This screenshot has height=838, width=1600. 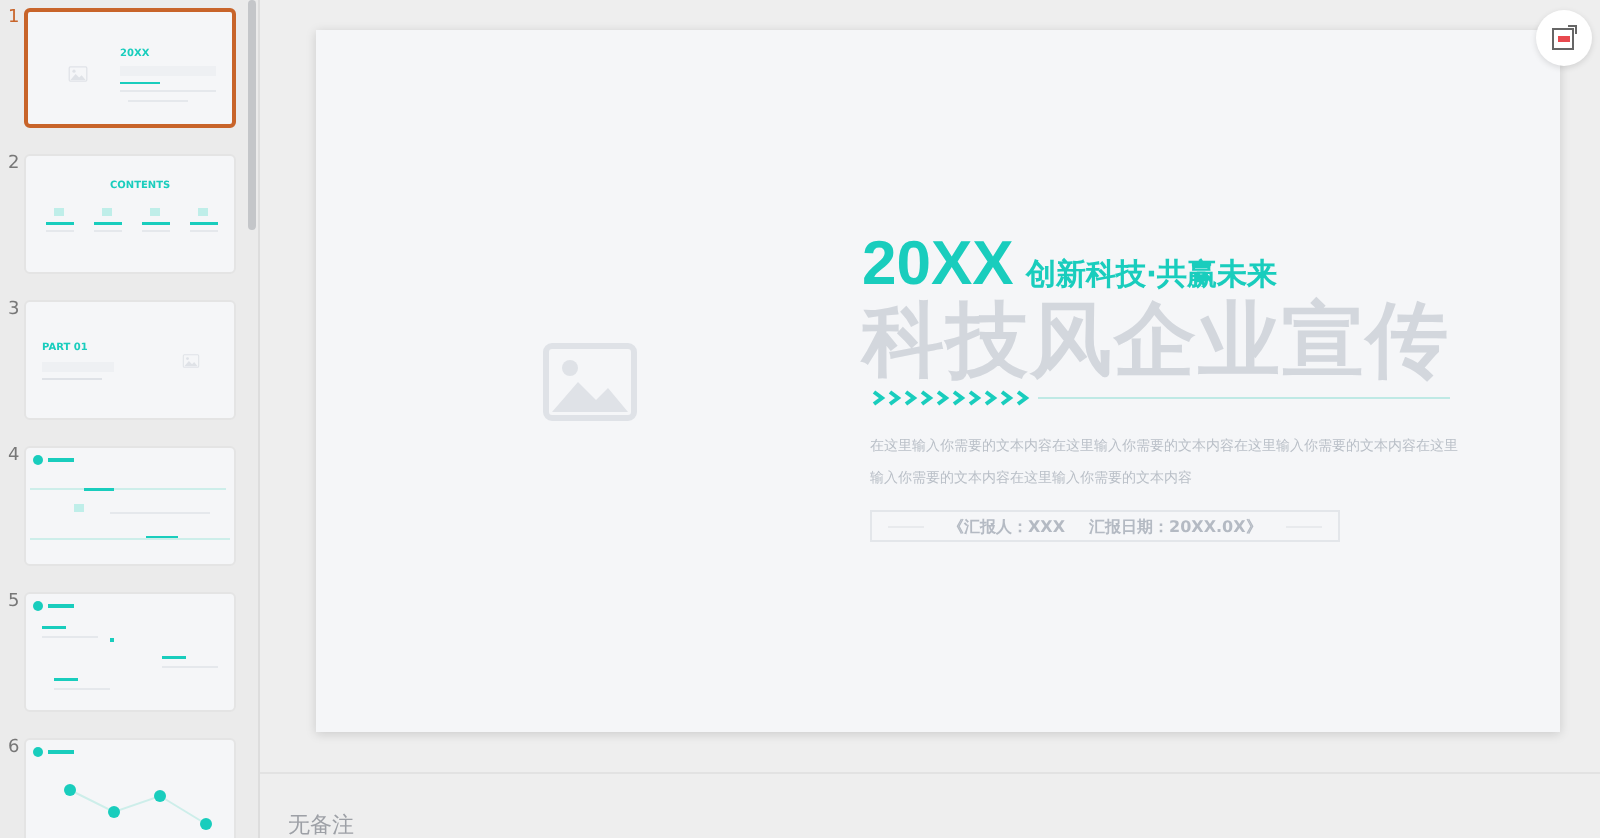 What do you see at coordinates (321, 825) in the screenshot?
I see `notes-placeholder: 无备注` at bounding box center [321, 825].